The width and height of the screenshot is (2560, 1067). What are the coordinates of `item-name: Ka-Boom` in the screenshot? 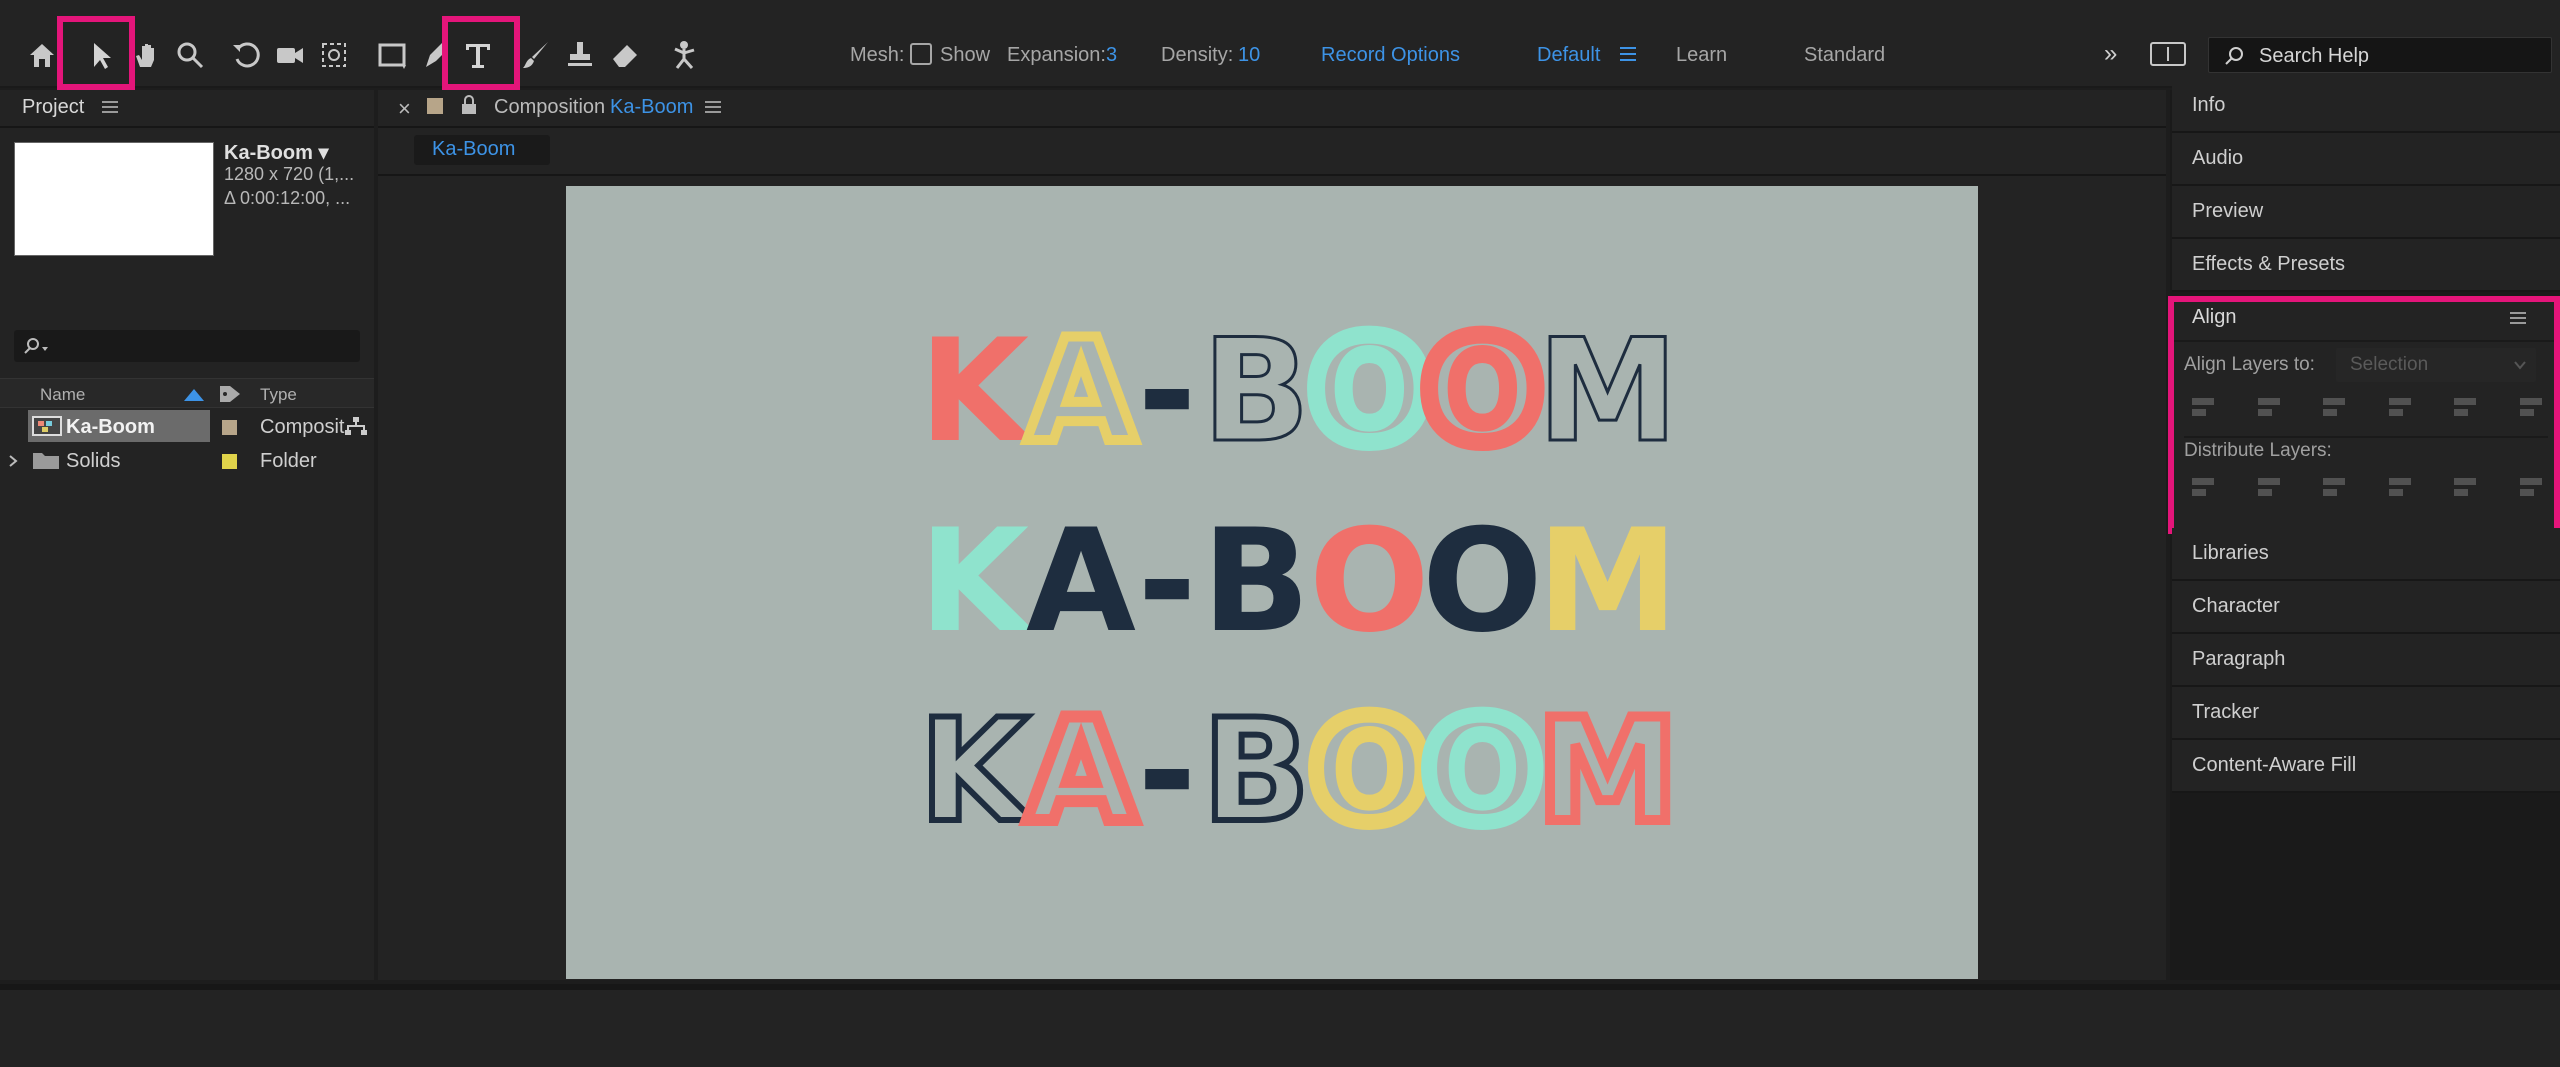 It's located at (110, 427).